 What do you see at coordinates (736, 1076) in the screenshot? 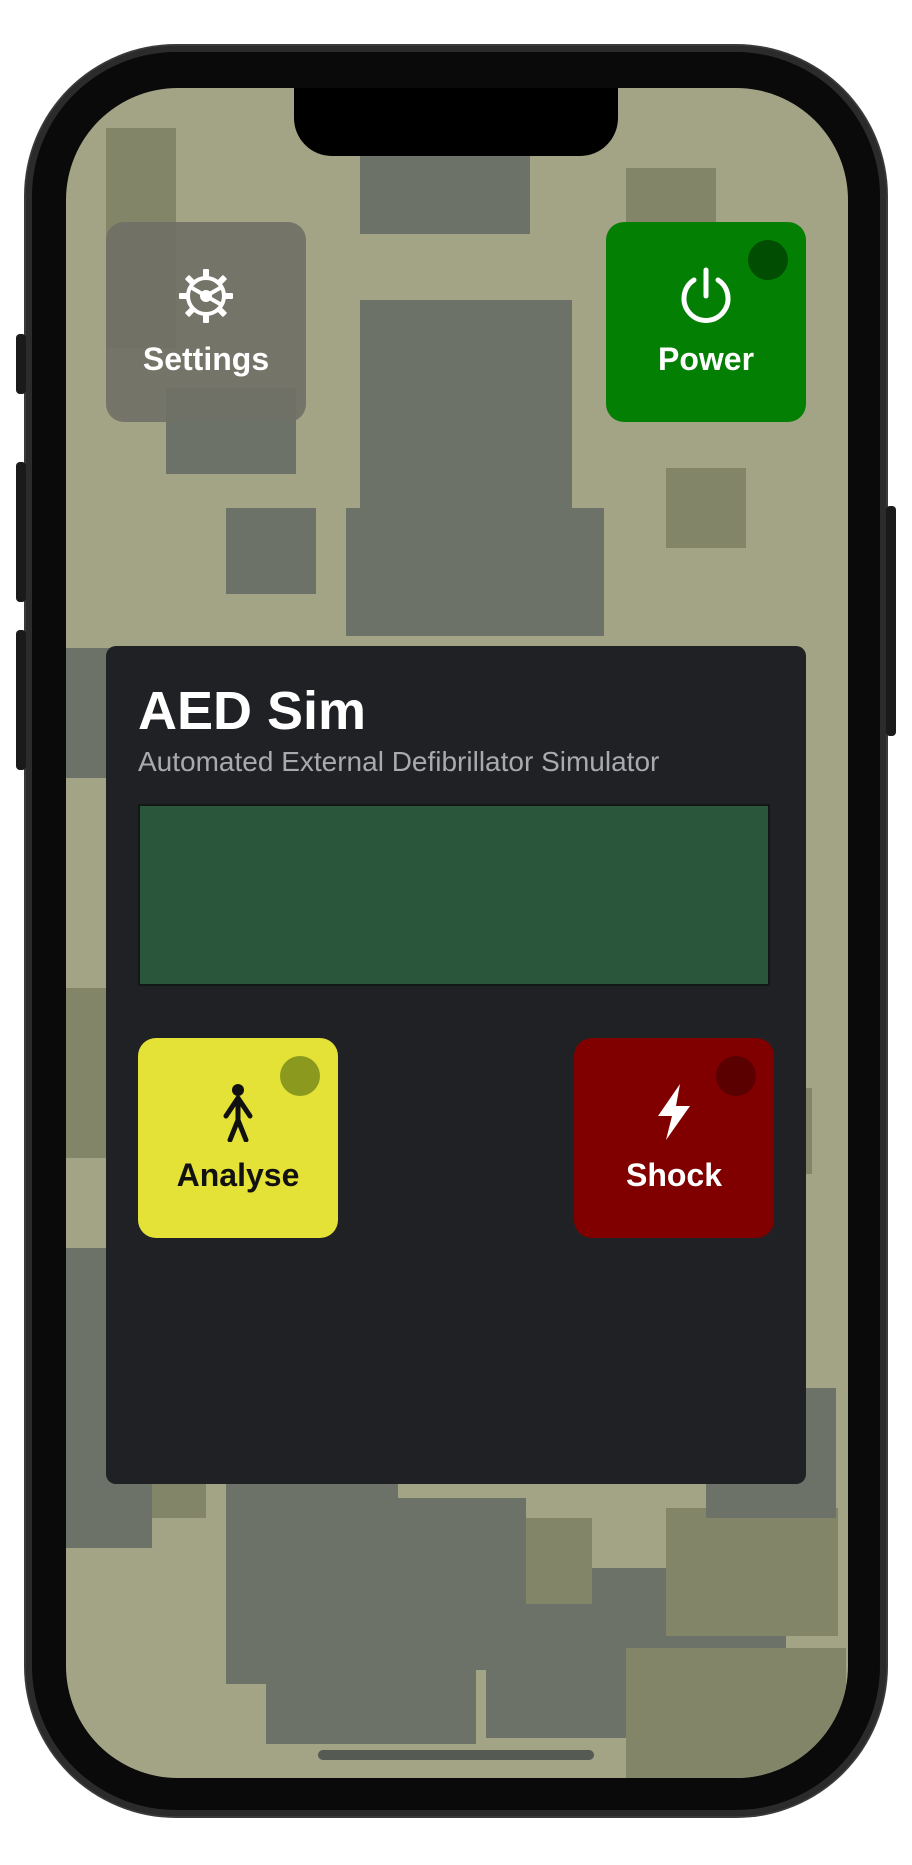
I see `shock-indicator-led` at bounding box center [736, 1076].